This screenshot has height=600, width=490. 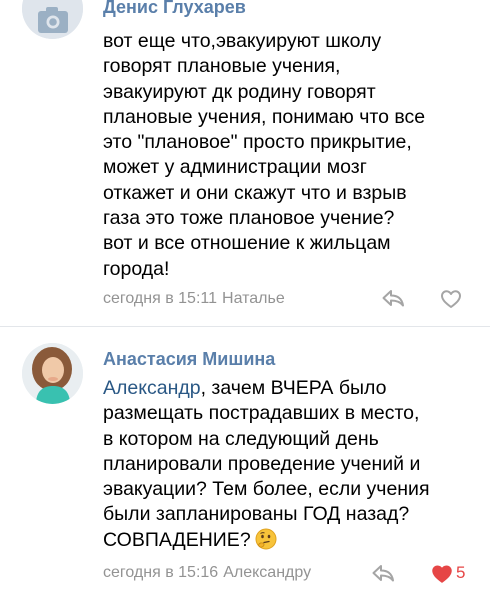 What do you see at coordinates (249, 218) in the screenshot?
I see `comment-text-line: газа это тоже плановое учение?` at bounding box center [249, 218].